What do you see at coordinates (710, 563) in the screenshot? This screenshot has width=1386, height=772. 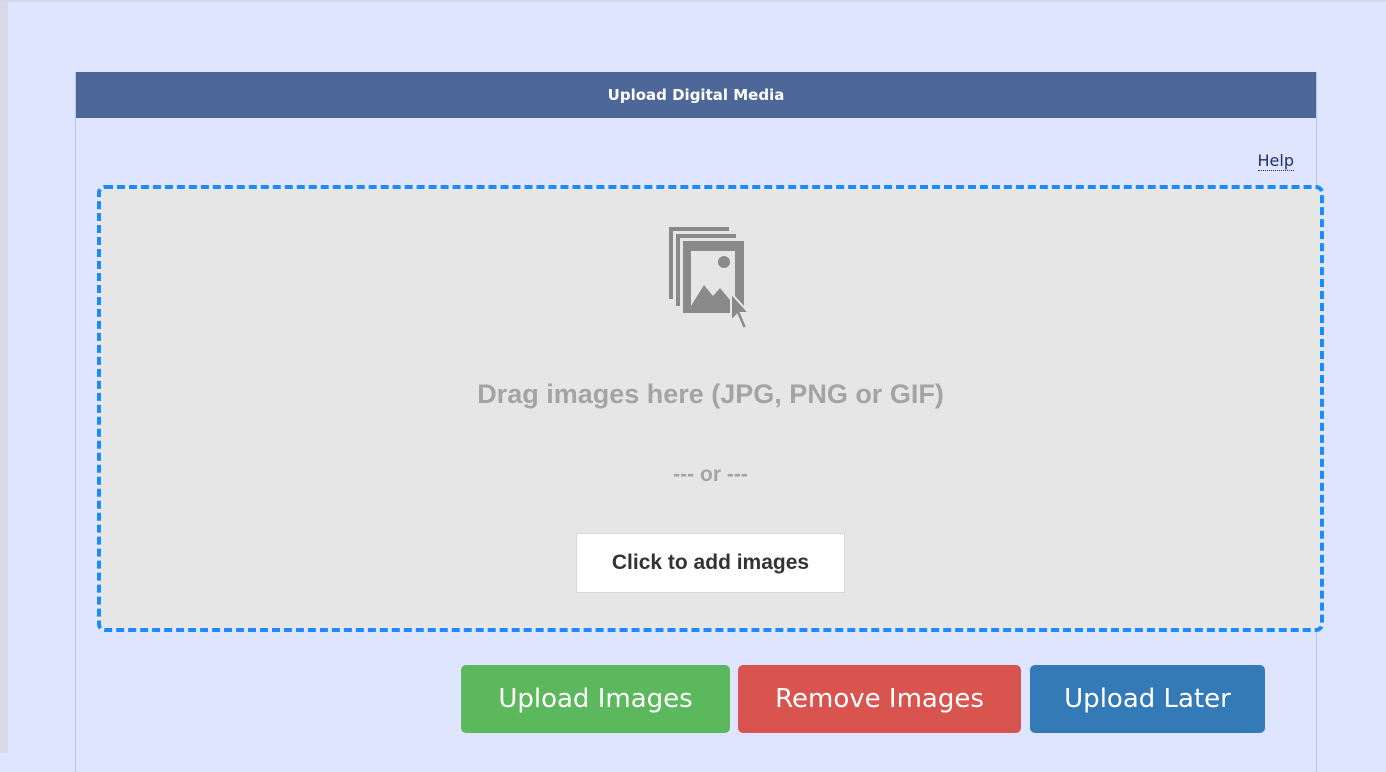 I see `add-images-button: Click to add images` at bounding box center [710, 563].